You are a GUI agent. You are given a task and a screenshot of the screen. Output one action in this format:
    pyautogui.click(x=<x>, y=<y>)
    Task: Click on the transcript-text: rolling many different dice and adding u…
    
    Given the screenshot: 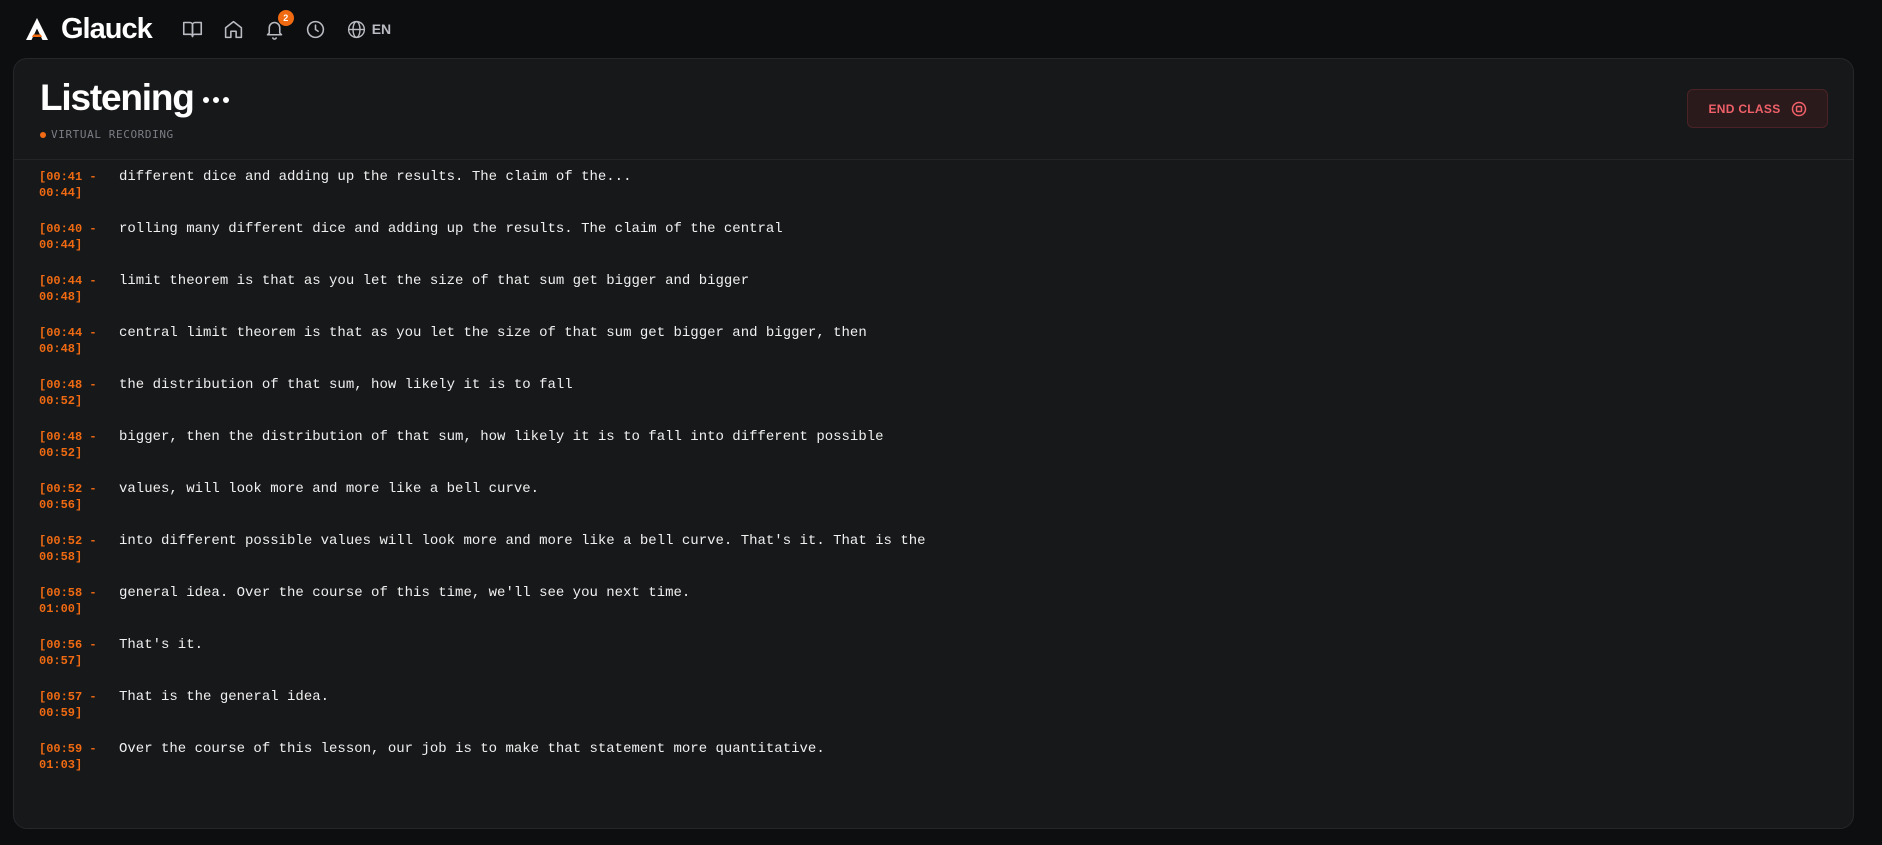 What is the action you would take?
    pyautogui.click(x=451, y=229)
    